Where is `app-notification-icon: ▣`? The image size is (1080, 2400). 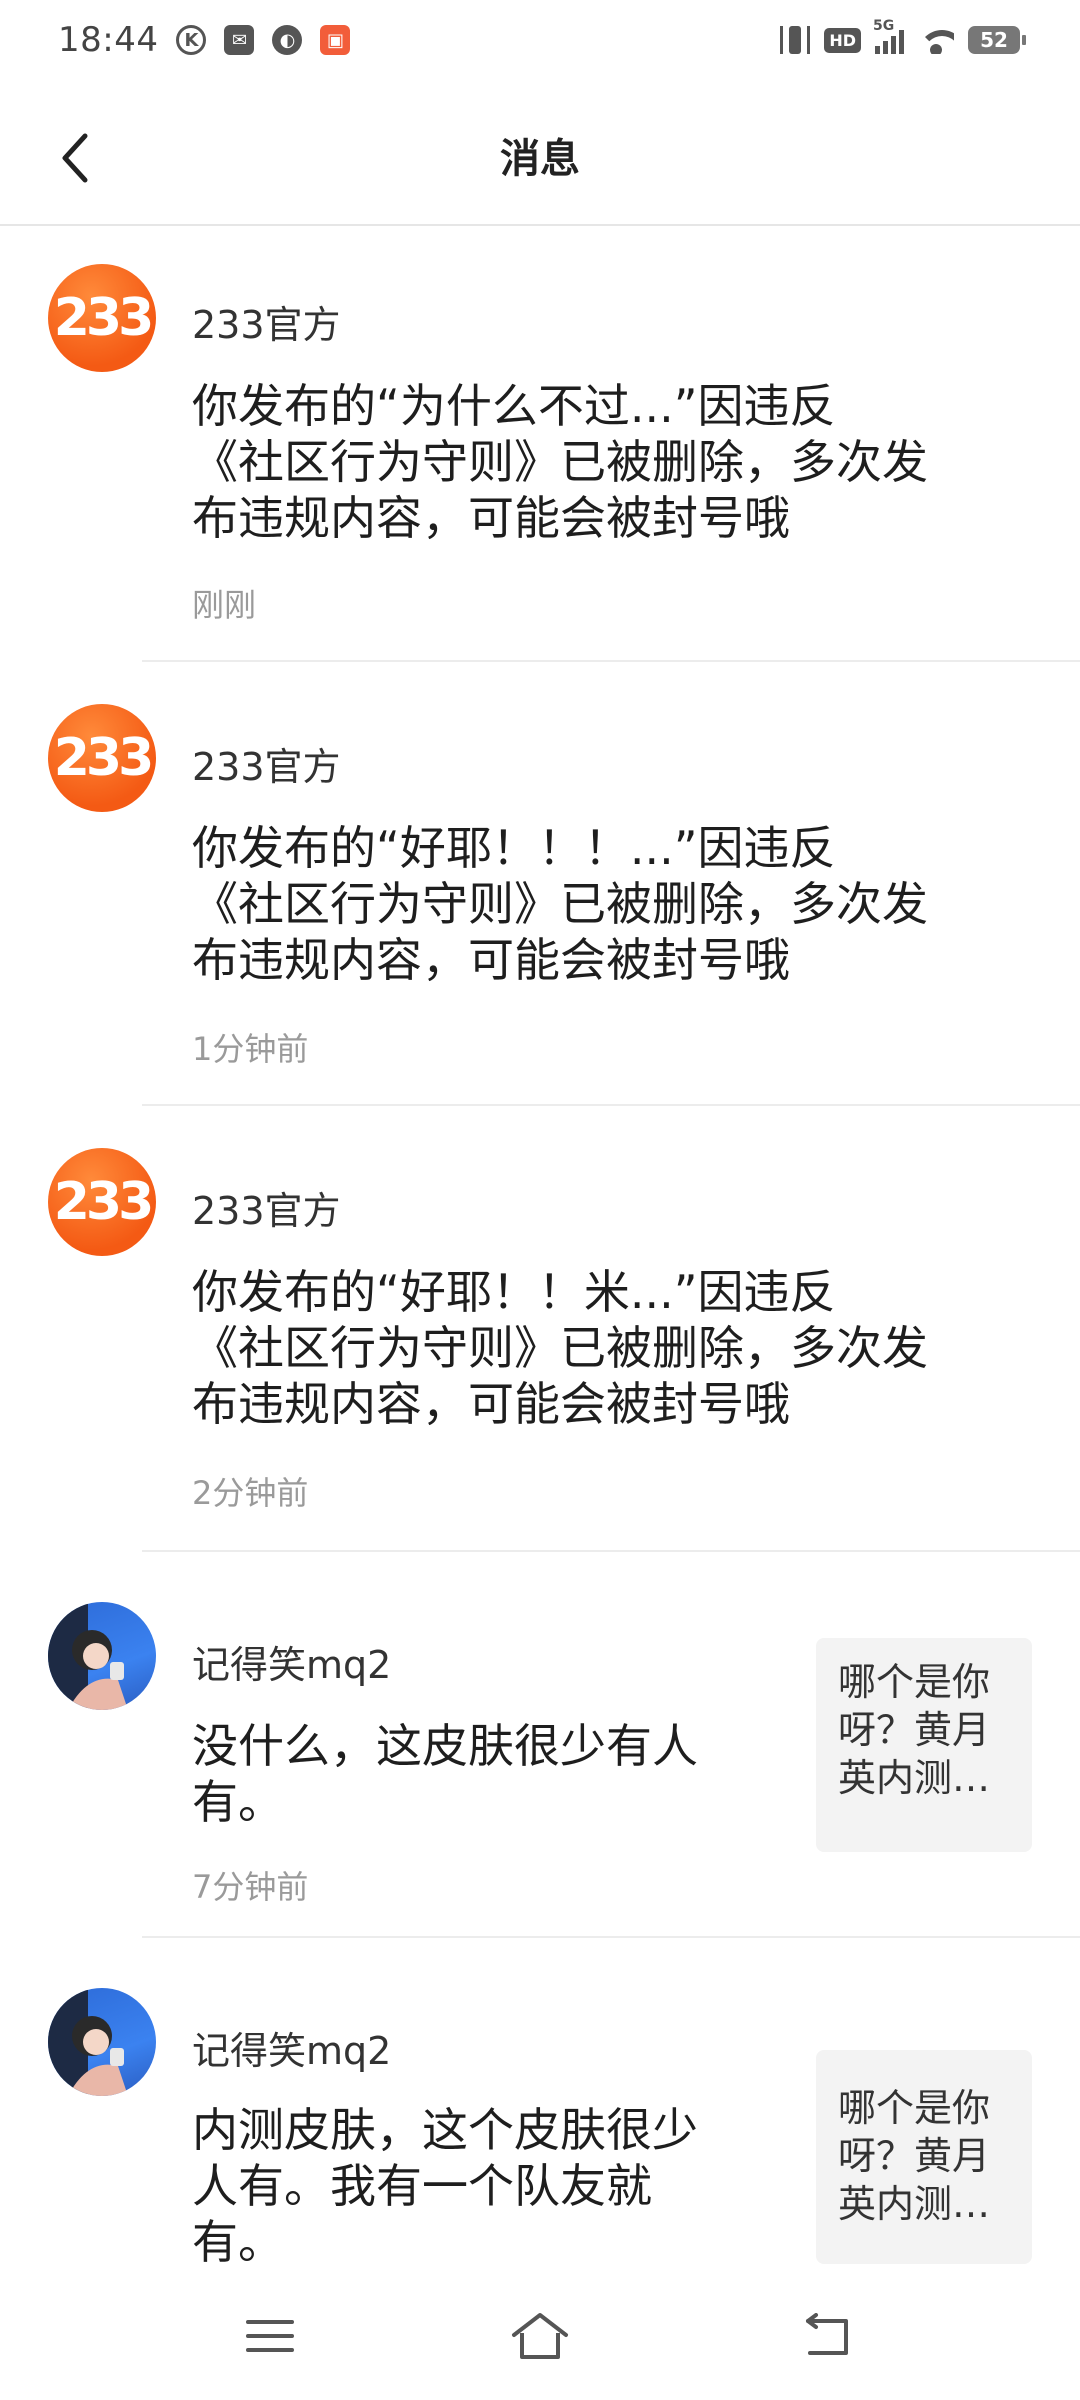 app-notification-icon: ▣ is located at coordinates (335, 40).